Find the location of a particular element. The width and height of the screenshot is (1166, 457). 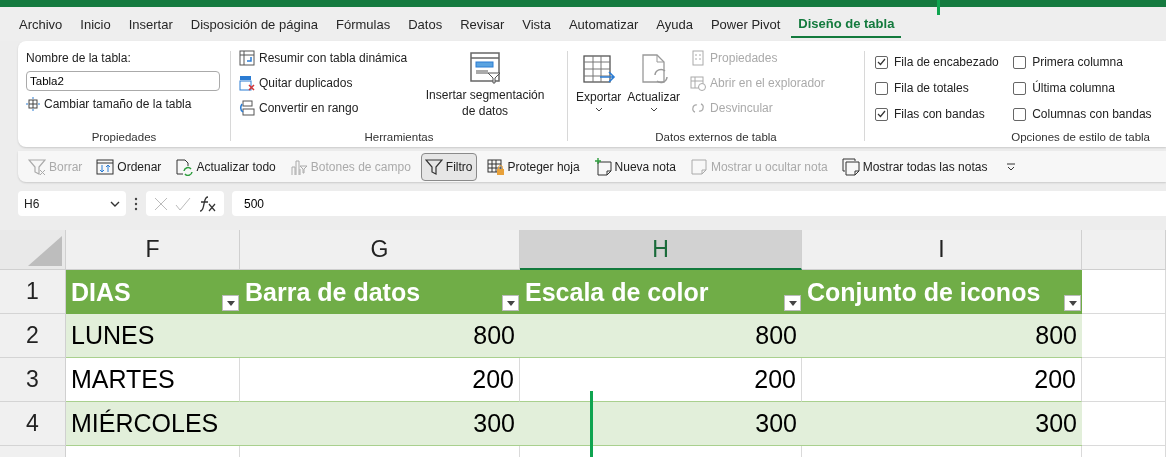

notes-icon is located at coordinates (850, 166).